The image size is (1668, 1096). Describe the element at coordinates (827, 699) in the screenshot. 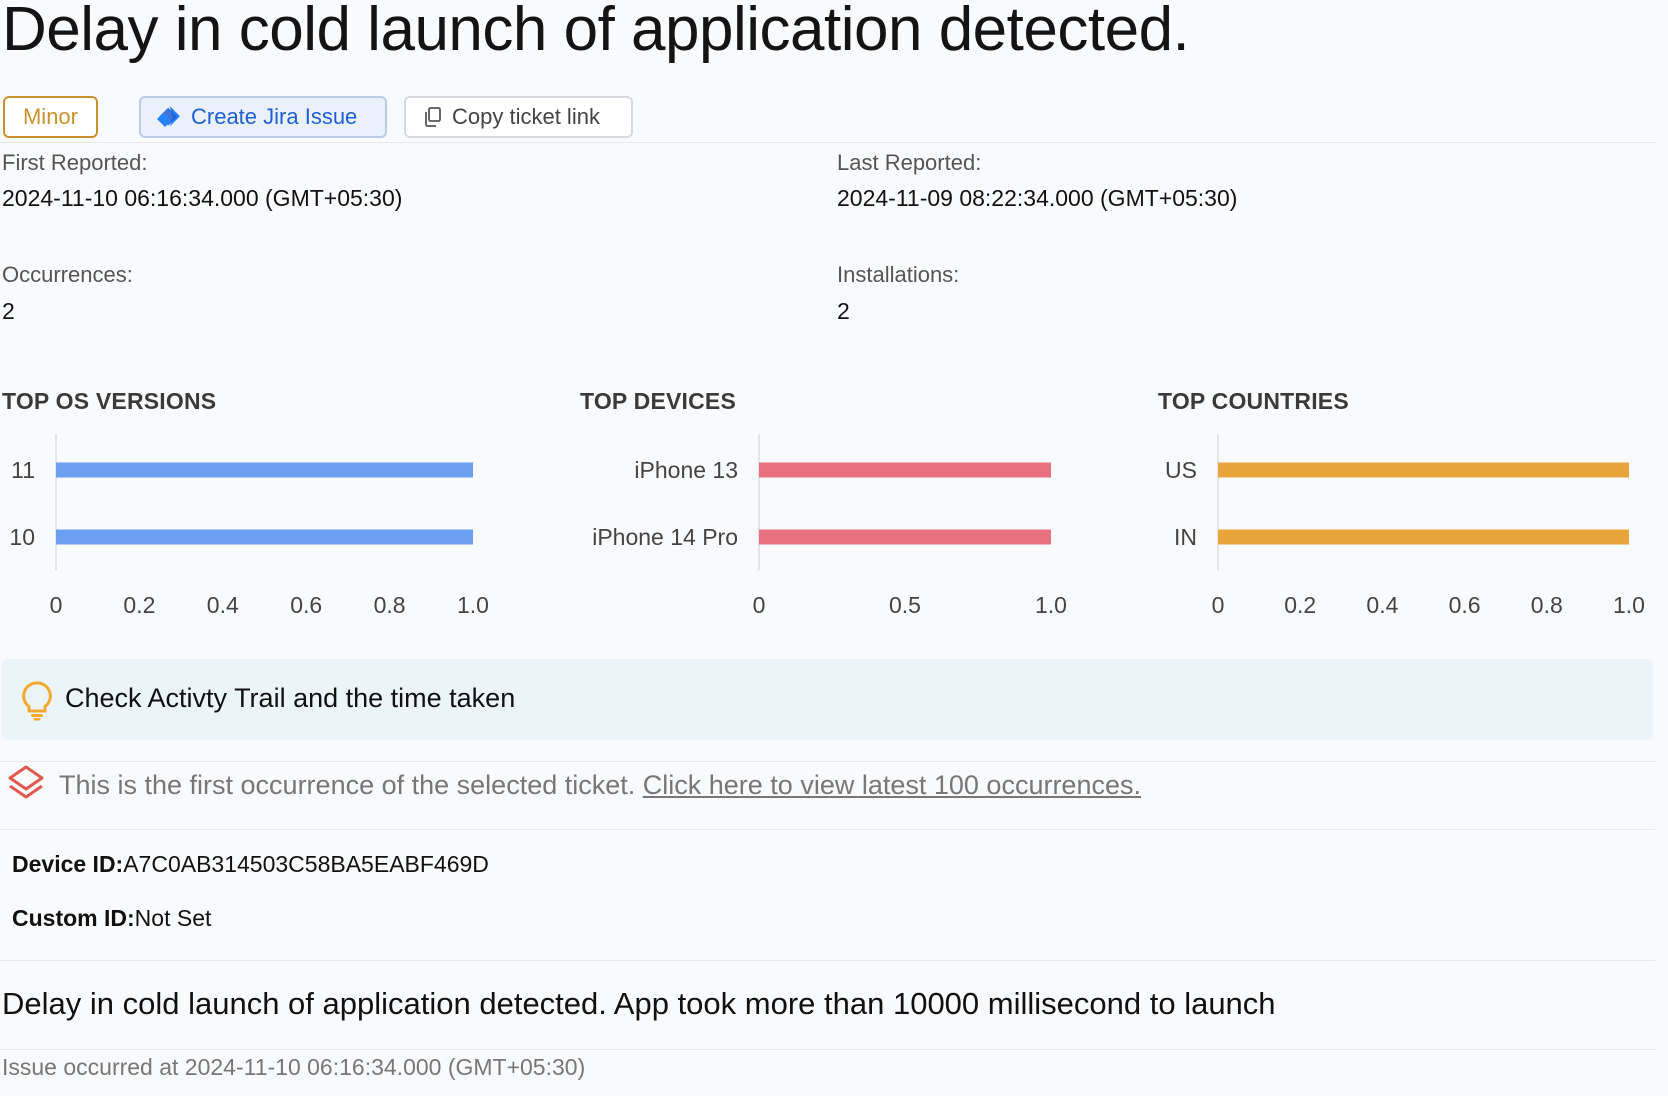

I see `hint-banner: Check Activty Trail and the time taken` at that location.